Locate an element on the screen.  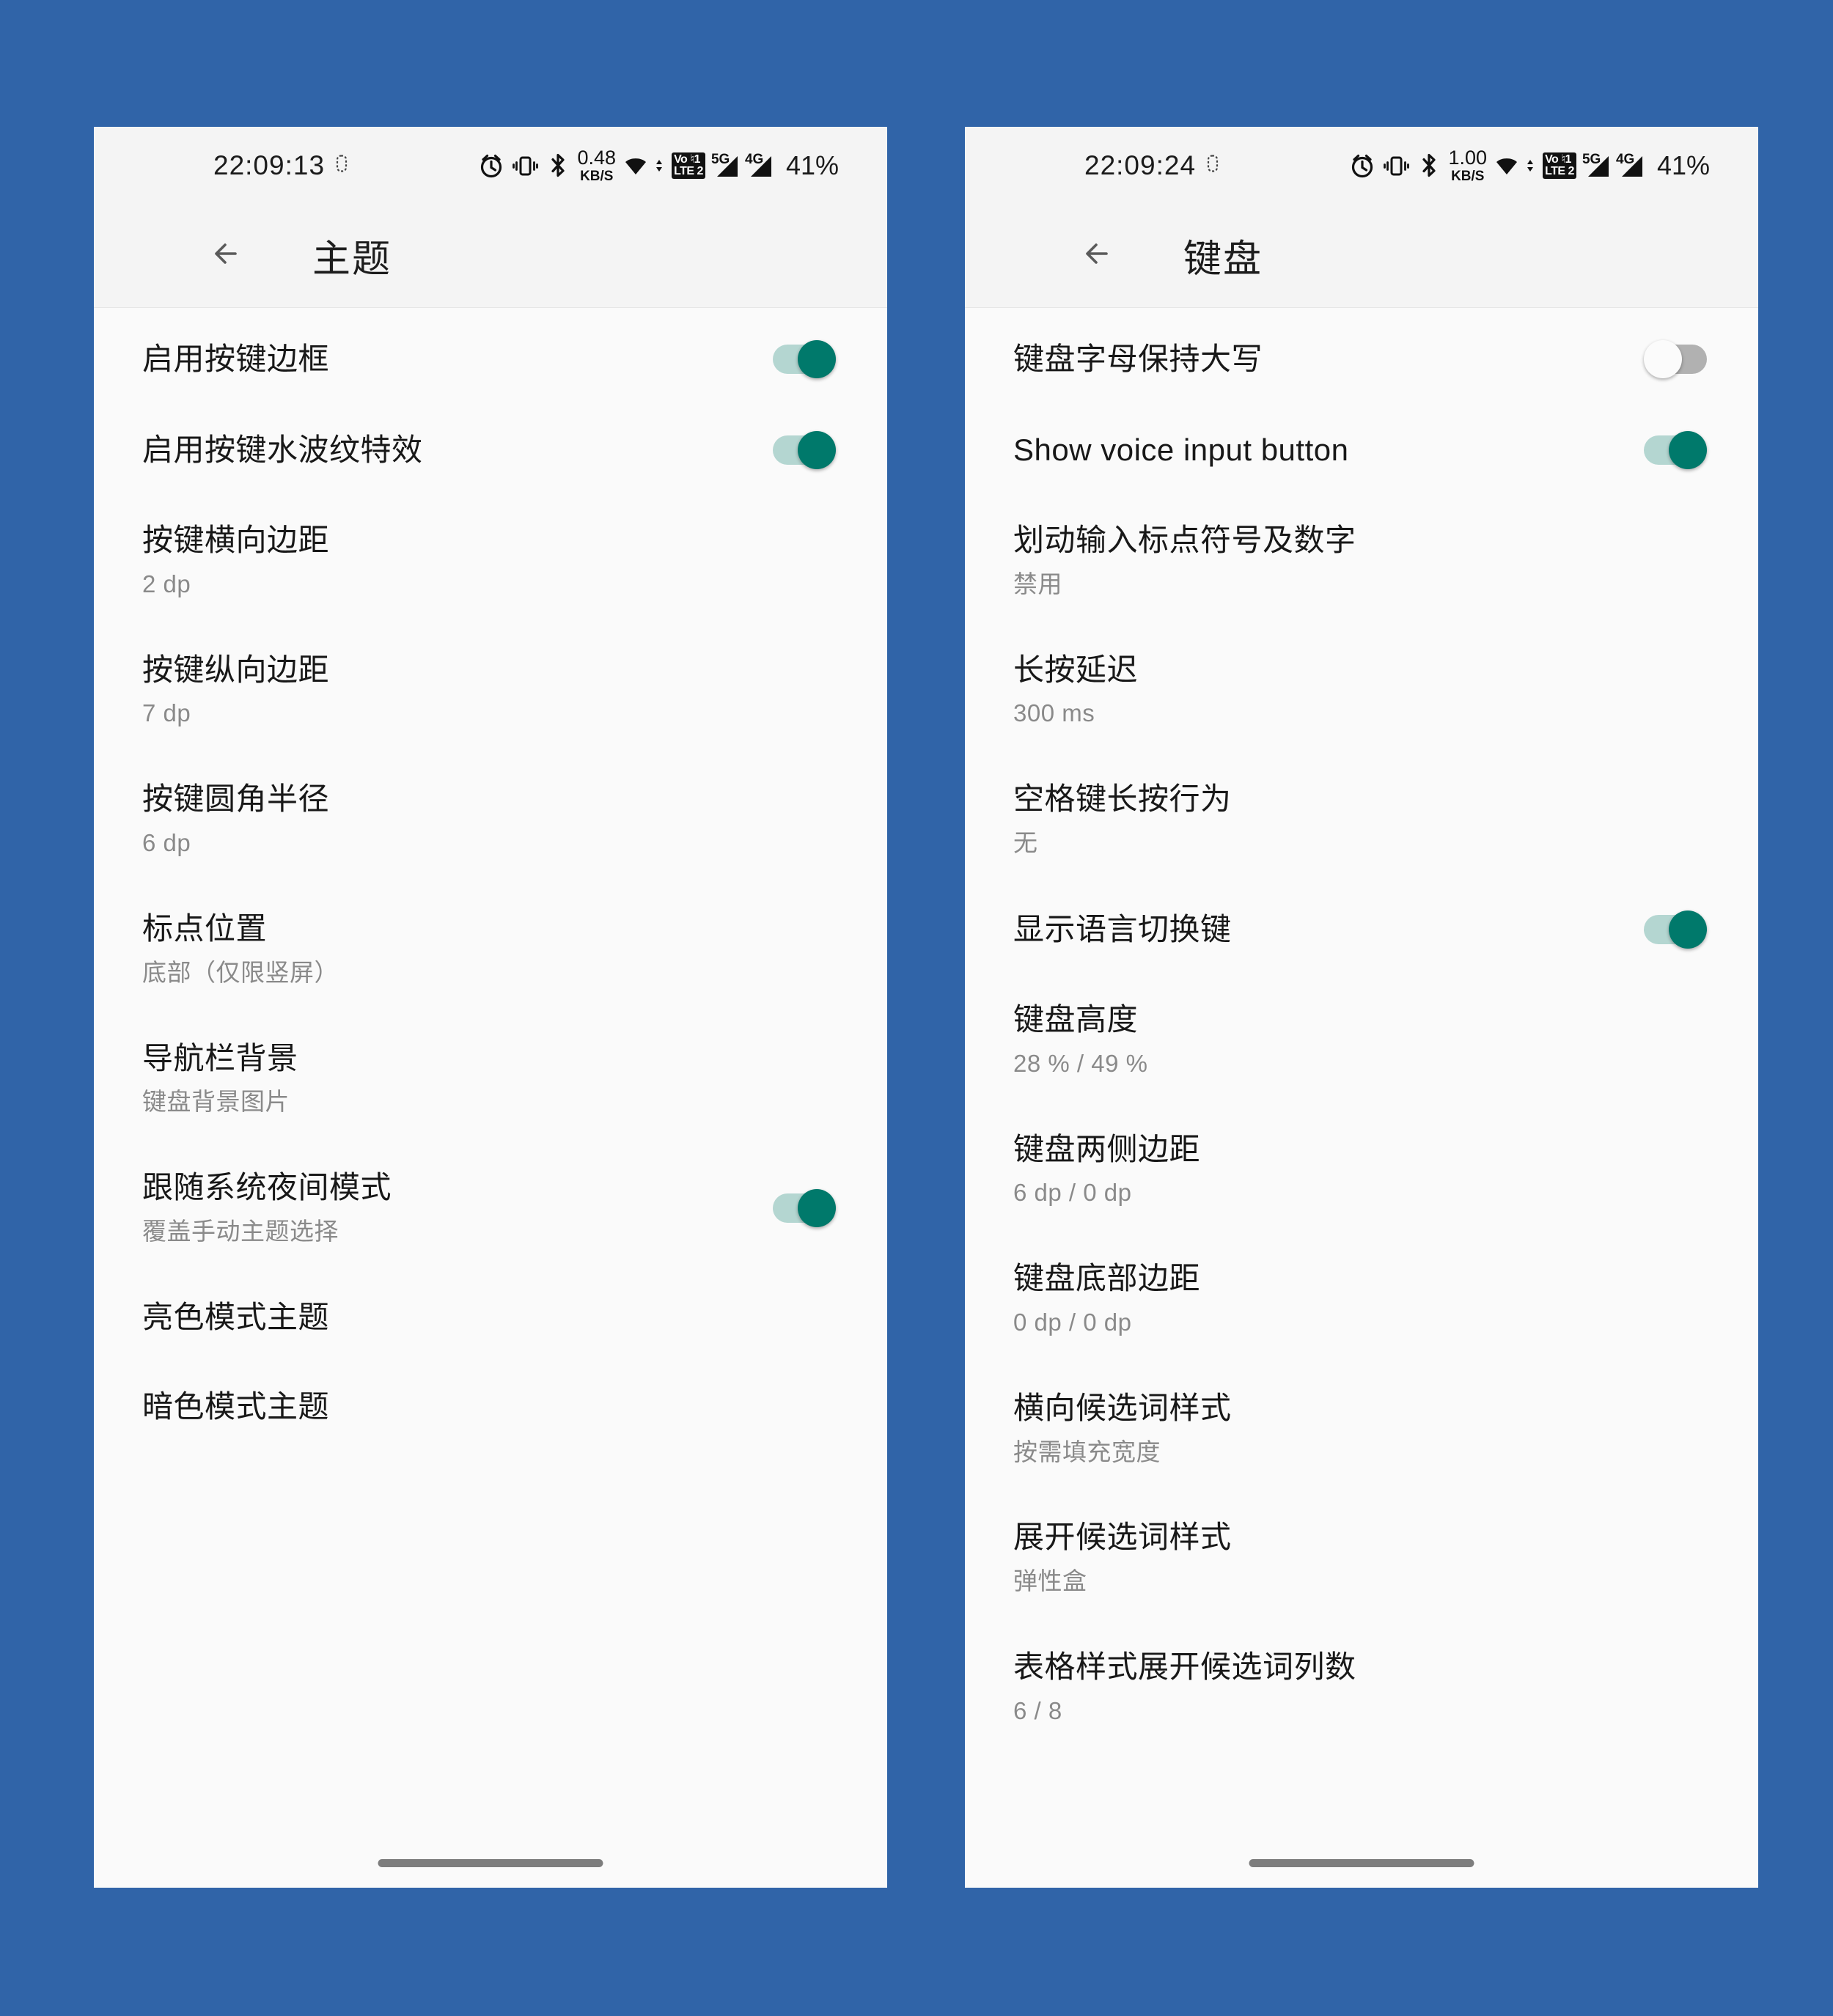
settings-row-texts: 按键横向边距 2 dp is located at coordinates (490, 560).